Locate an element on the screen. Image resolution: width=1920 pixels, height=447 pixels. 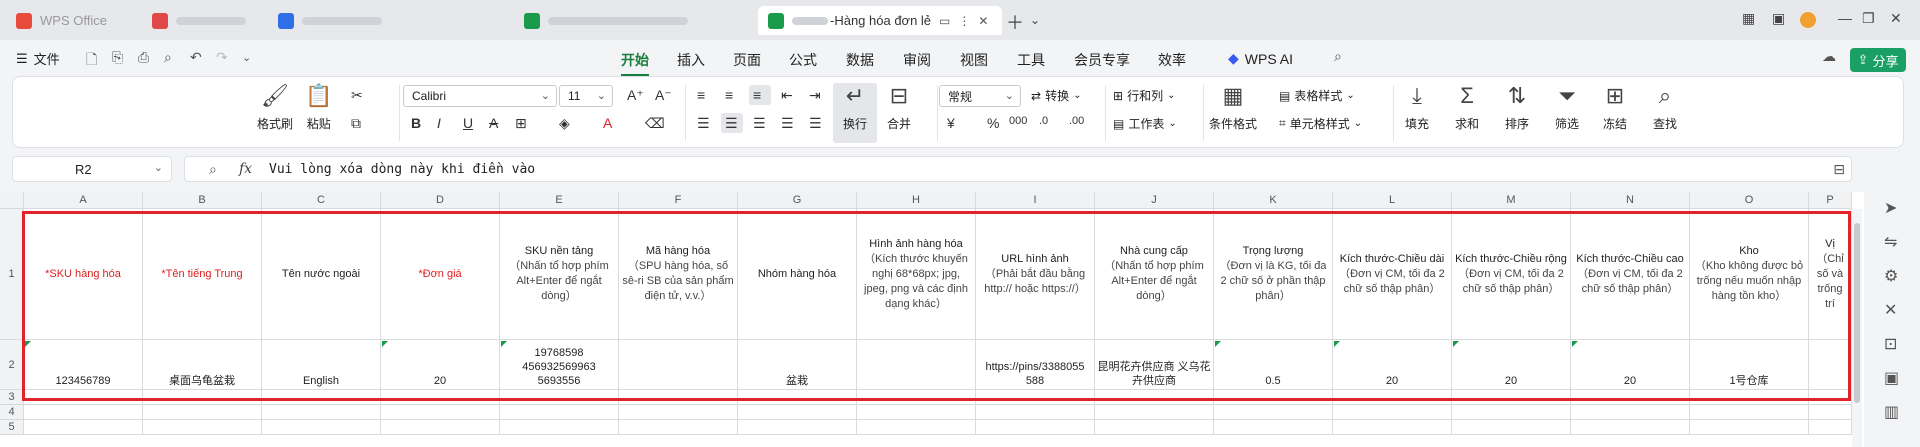
window-icon: ▭ is located at coordinates (944, 21).